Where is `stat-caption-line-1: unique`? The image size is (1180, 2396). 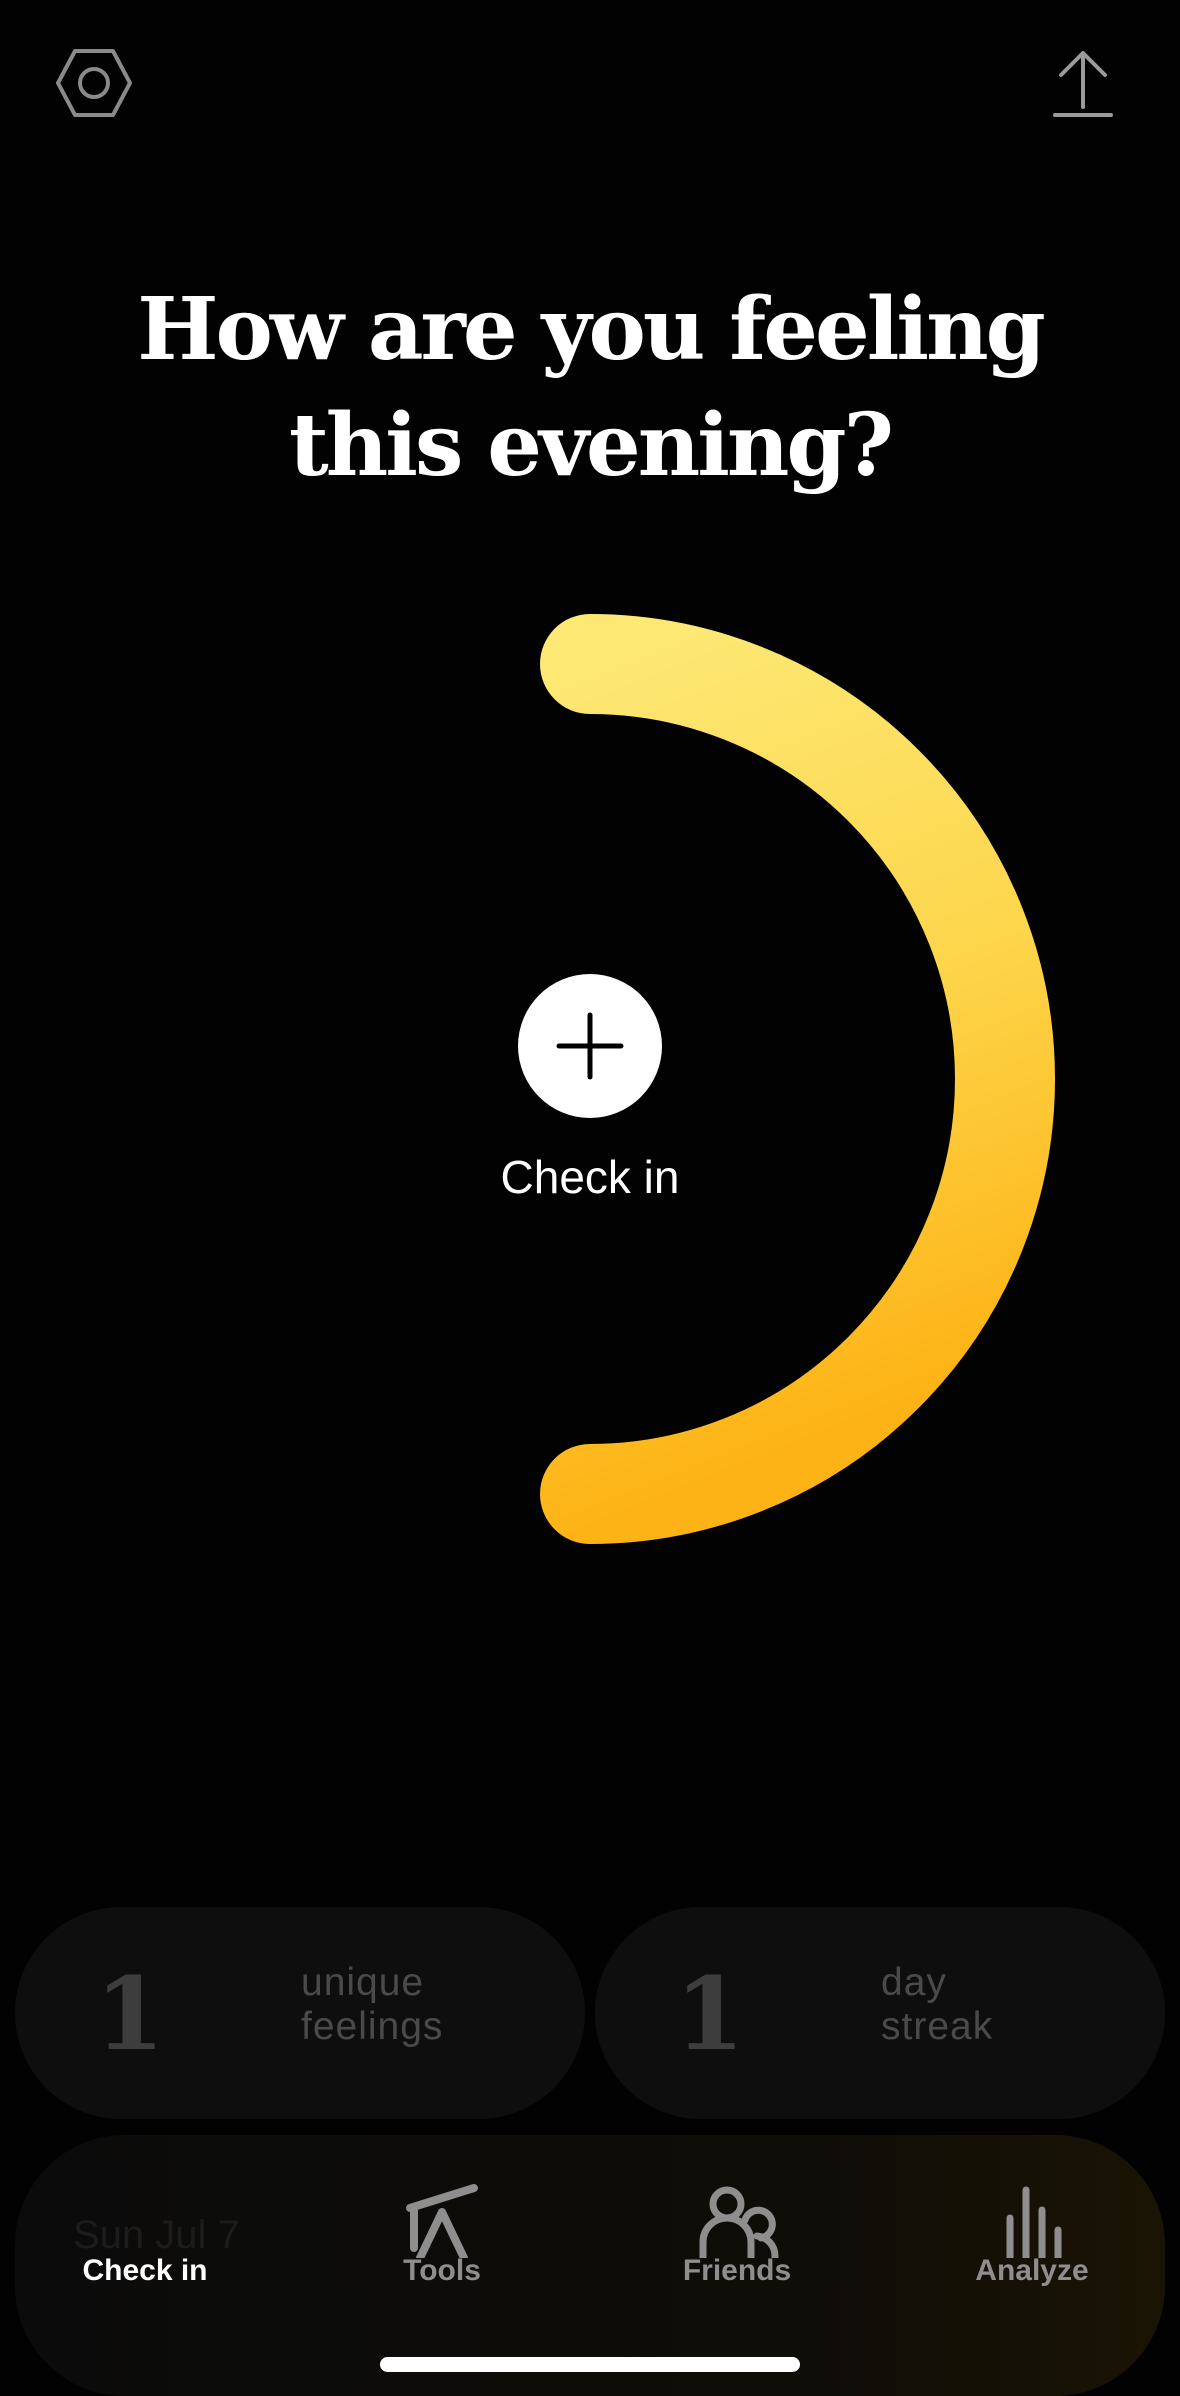 stat-caption-line-1: unique is located at coordinates (363, 1982).